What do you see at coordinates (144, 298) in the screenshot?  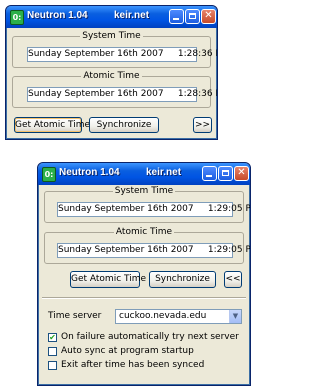 I see `divider` at bounding box center [144, 298].